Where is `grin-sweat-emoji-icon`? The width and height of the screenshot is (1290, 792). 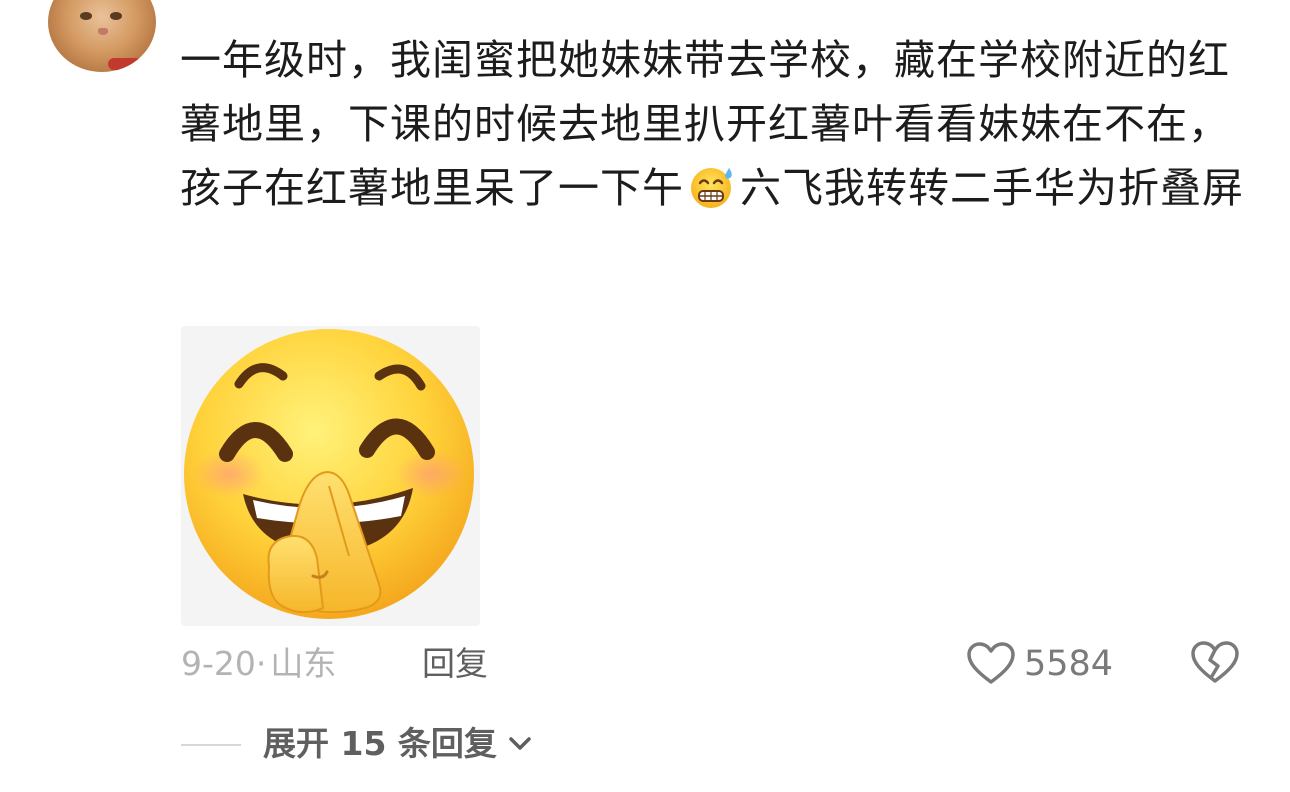
grin-sweat-emoji-icon is located at coordinates (711, 188).